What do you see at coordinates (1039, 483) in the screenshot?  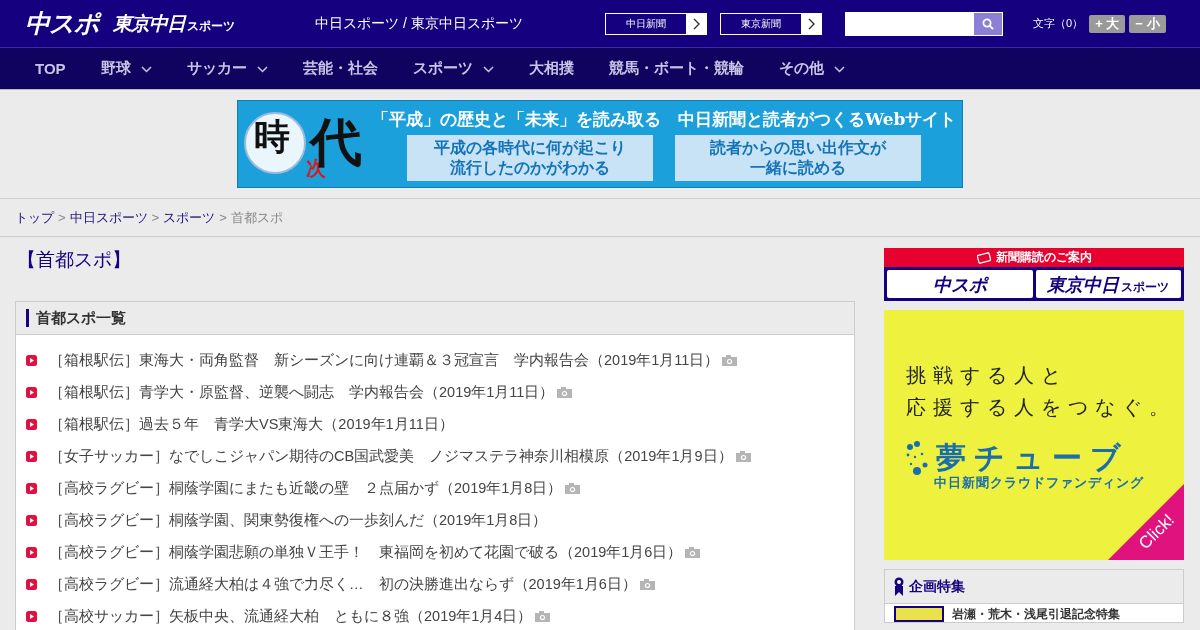 I see `ad-tagline: 中日新聞クラウドファンディング` at bounding box center [1039, 483].